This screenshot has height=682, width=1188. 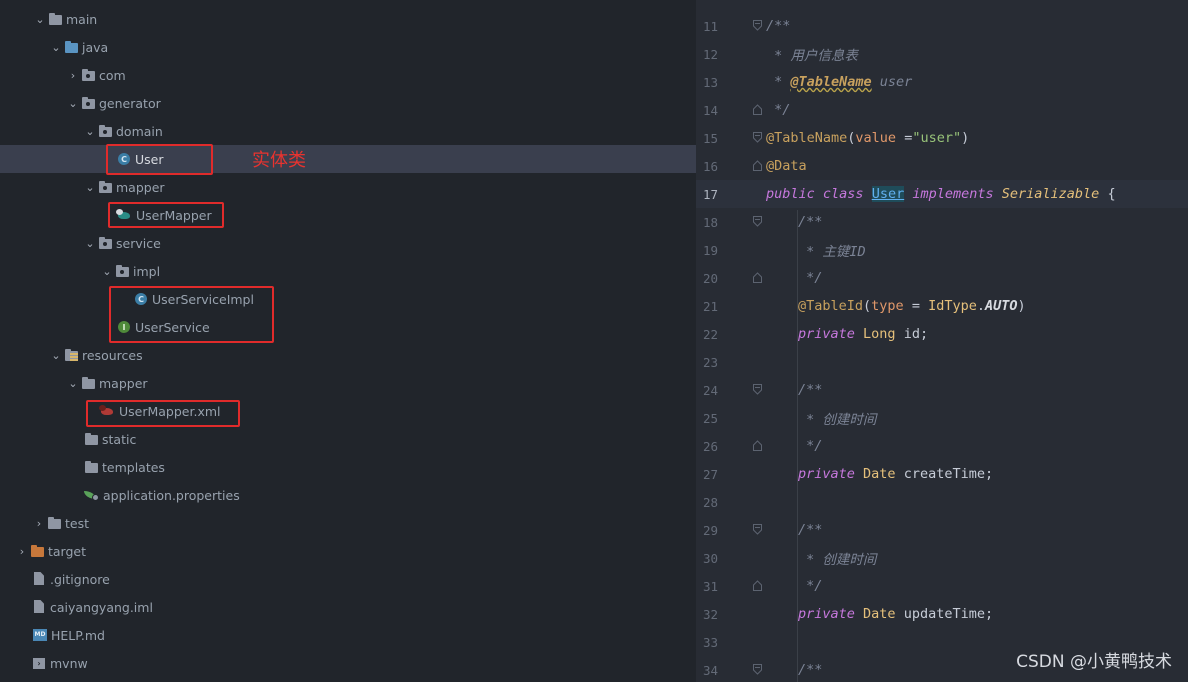 I want to click on watermark: CSDN @小黄鸭技术, so click(x=1094, y=662).